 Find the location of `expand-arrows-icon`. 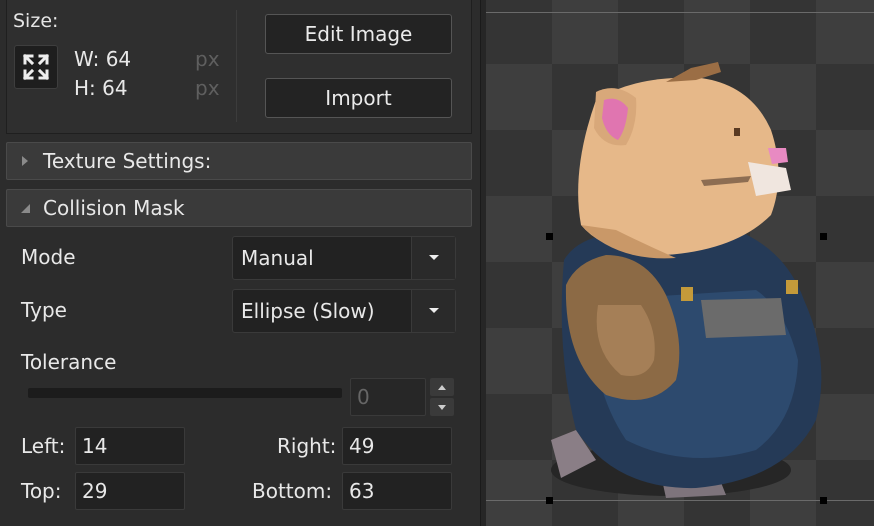

expand-arrows-icon is located at coordinates (36, 67).